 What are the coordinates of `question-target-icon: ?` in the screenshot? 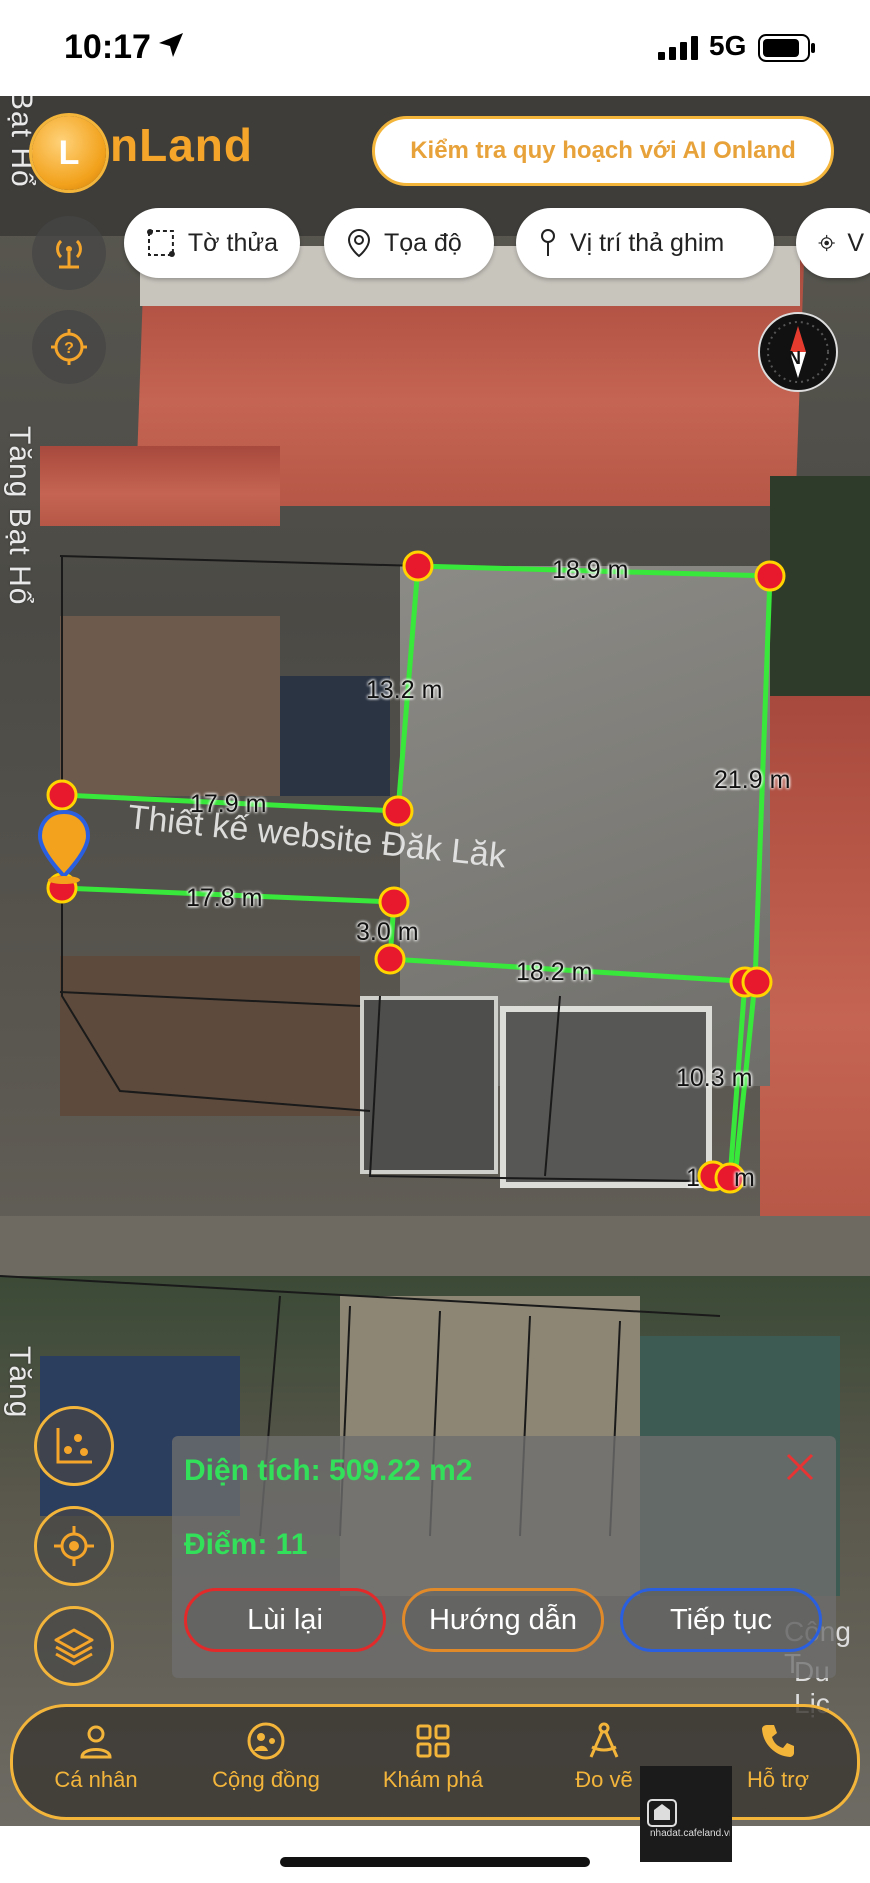 It's located at (69, 347).